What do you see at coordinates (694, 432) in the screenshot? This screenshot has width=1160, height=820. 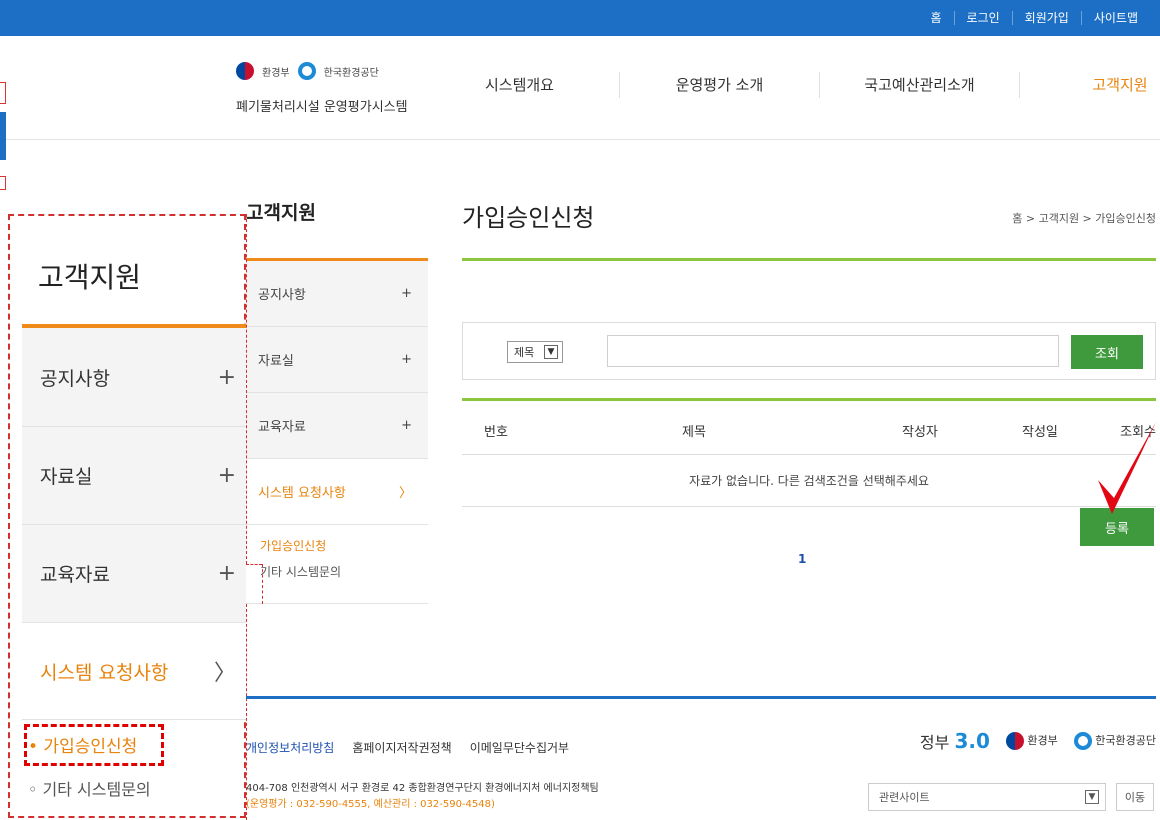 I see `col-title: 제목` at bounding box center [694, 432].